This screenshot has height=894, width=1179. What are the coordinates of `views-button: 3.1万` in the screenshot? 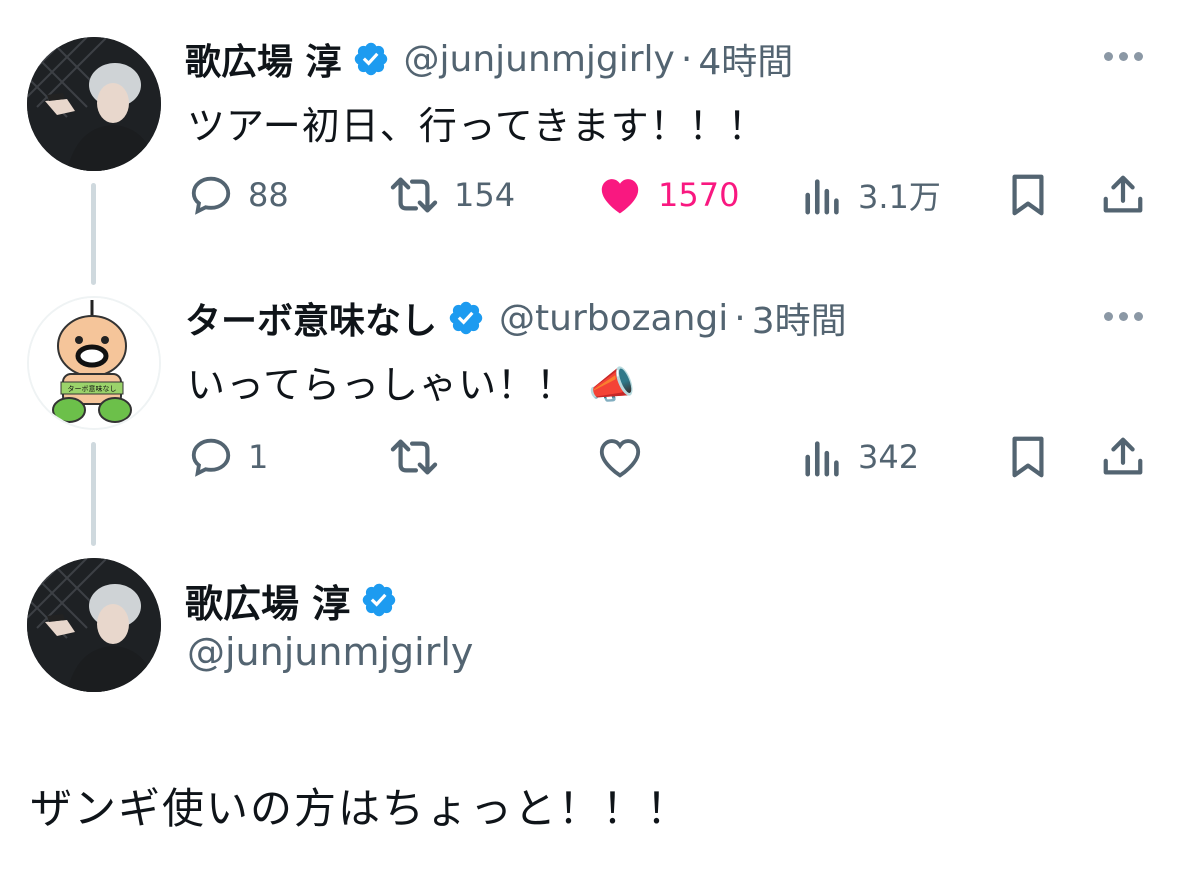 It's located at (871, 195).